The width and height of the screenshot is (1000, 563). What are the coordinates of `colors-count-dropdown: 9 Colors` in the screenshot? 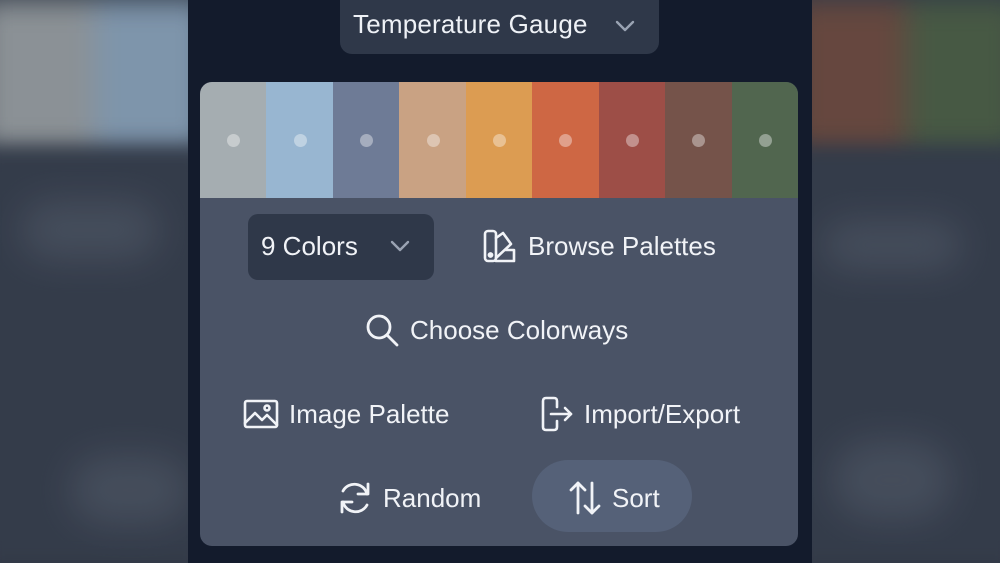 It's located at (341, 247).